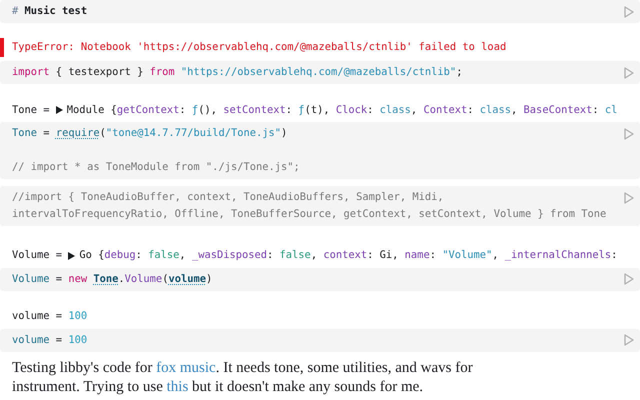 The height and width of the screenshot is (400, 640). I want to click on paragraph: Testing libby's code for fox music. It needs tone, some utilities, and wavs for instrument. Trying to use this but it doesn't make any sounds for me., so click(242, 377).